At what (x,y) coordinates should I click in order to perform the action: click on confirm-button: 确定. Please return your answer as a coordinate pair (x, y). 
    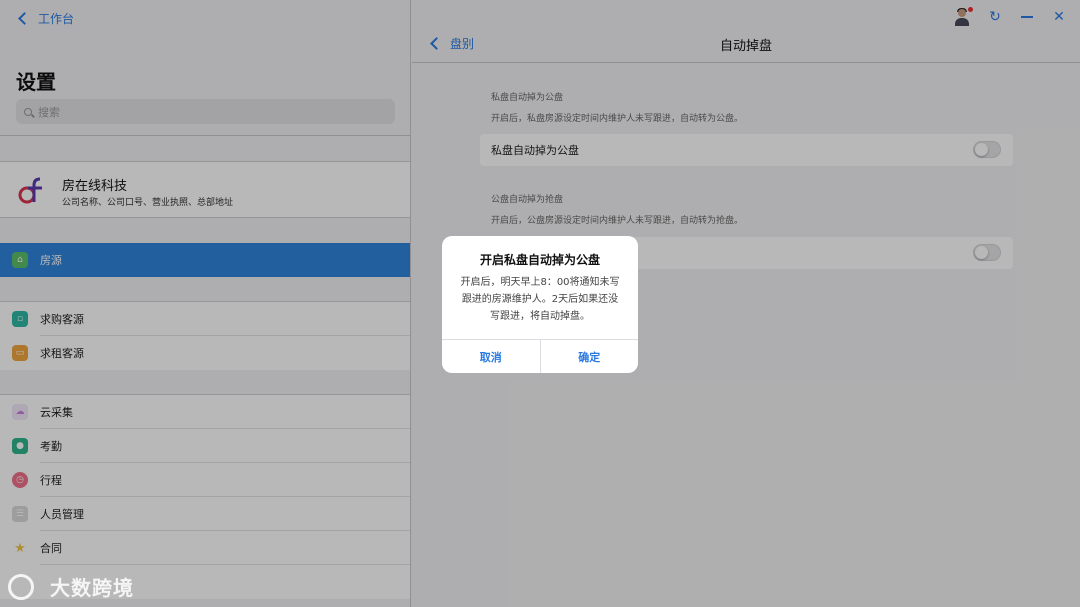
    Looking at the image, I should click on (589, 356).